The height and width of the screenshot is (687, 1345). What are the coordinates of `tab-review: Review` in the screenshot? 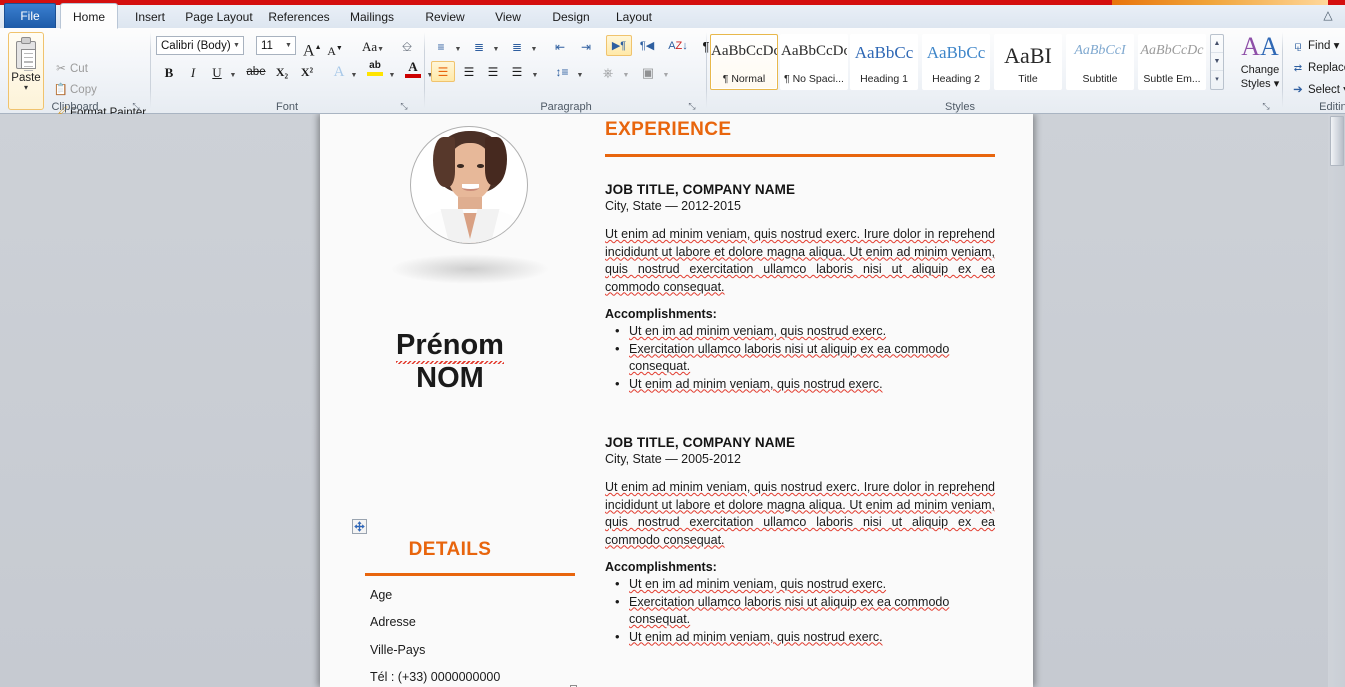 It's located at (445, 16).